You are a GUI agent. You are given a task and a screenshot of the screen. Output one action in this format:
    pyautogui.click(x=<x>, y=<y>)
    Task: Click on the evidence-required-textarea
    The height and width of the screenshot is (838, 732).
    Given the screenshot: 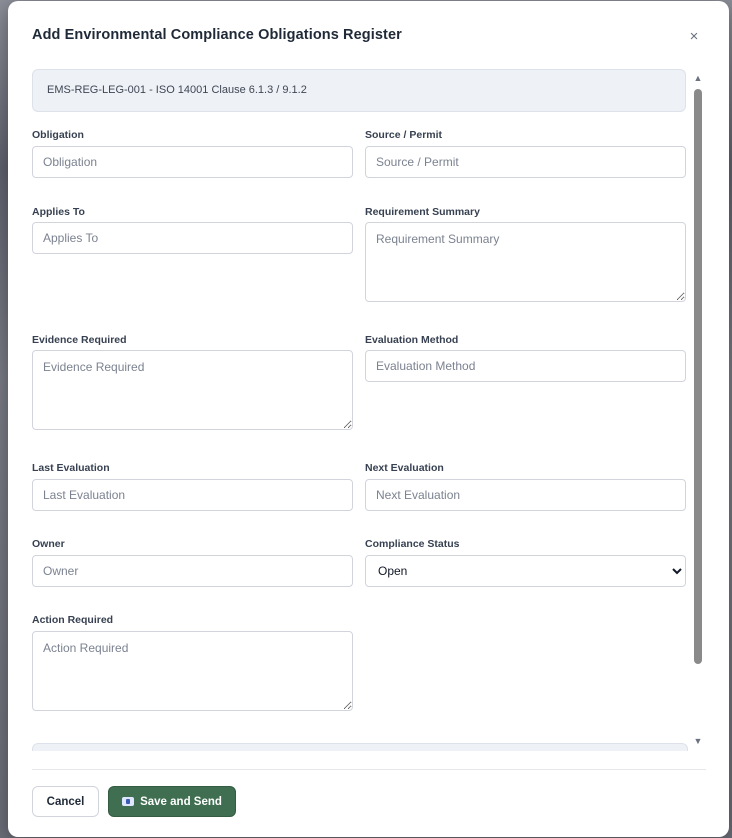 What is the action you would take?
    pyautogui.click(x=192, y=390)
    